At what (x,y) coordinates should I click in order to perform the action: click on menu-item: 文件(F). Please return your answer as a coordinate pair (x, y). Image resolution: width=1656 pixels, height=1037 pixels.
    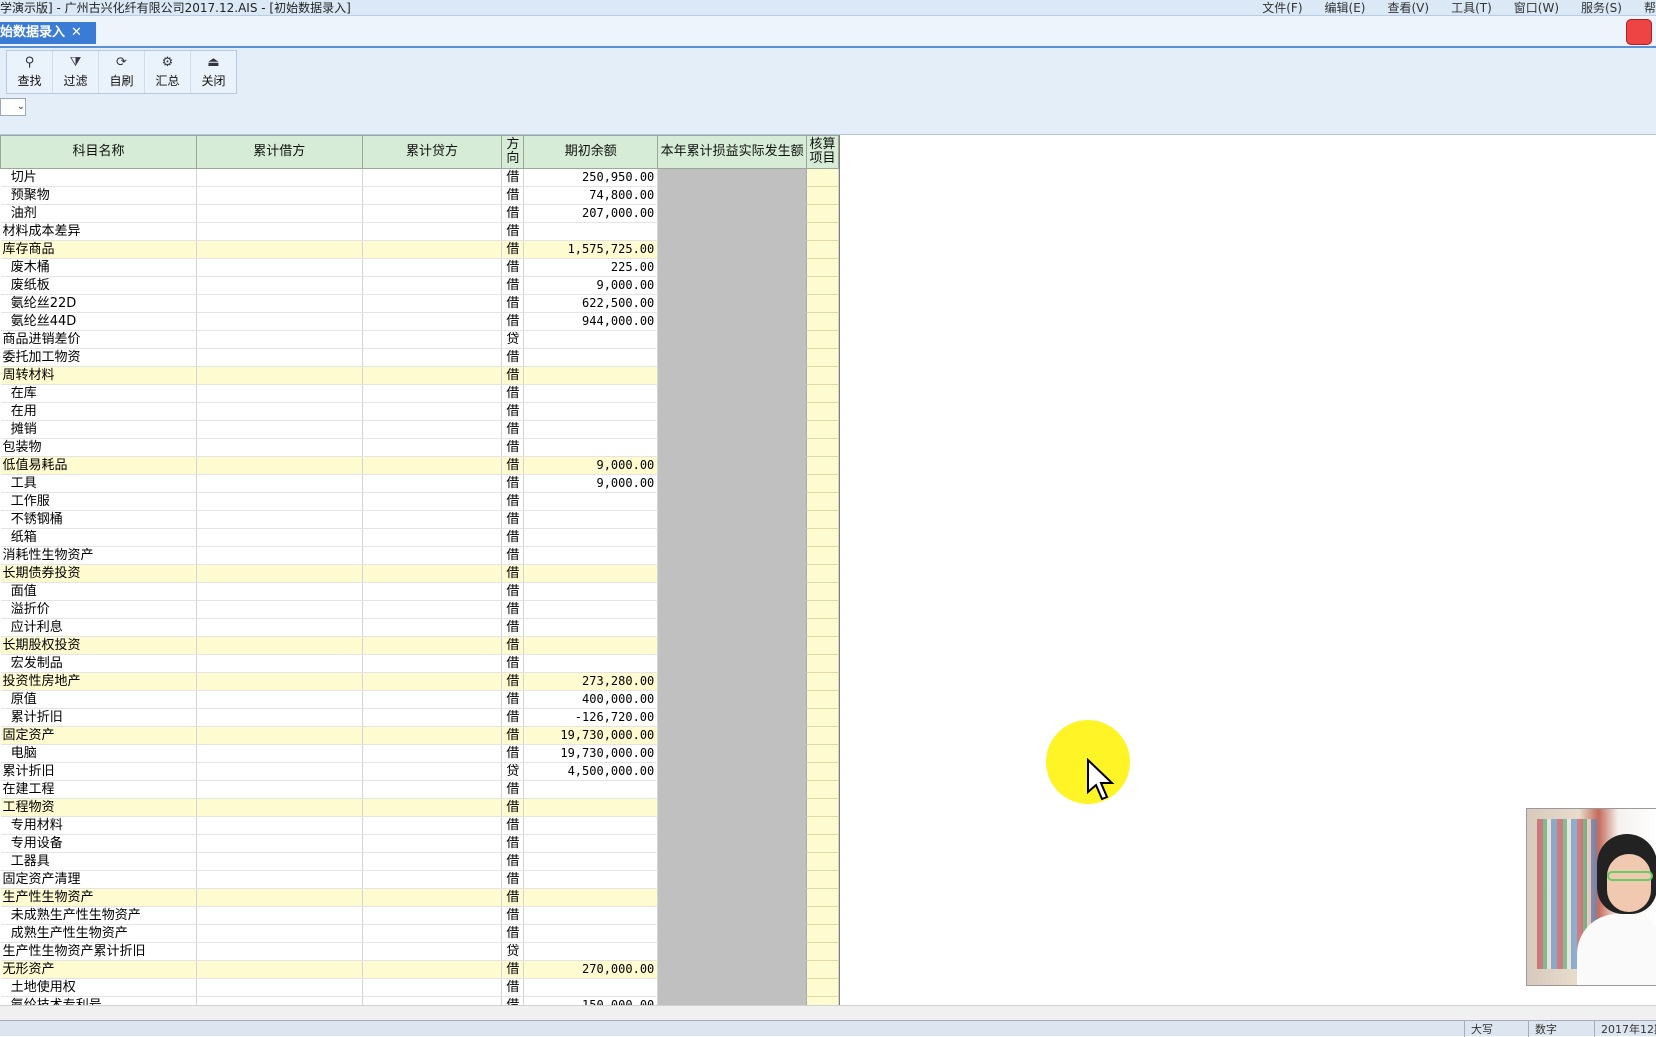
    Looking at the image, I should click on (1282, 8).